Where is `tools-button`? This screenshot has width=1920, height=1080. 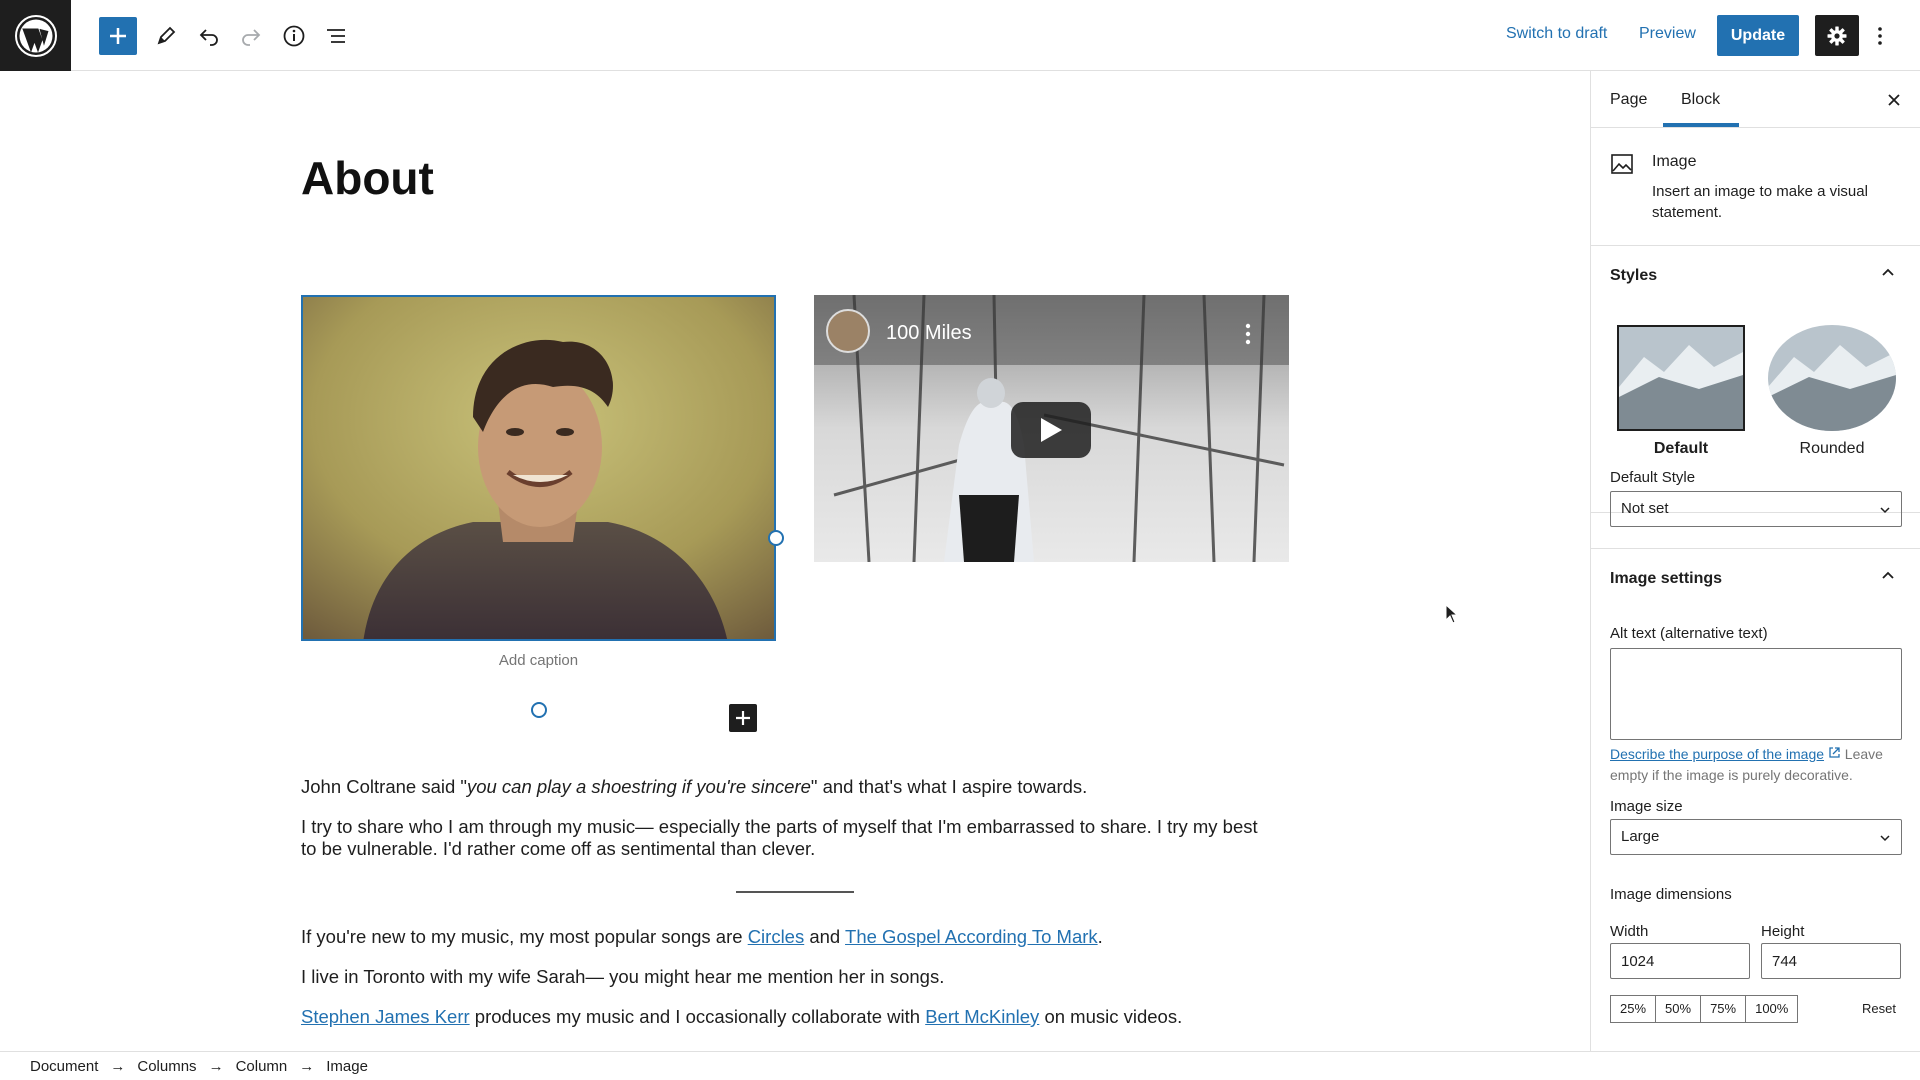 tools-button is located at coordinates (166, 36).